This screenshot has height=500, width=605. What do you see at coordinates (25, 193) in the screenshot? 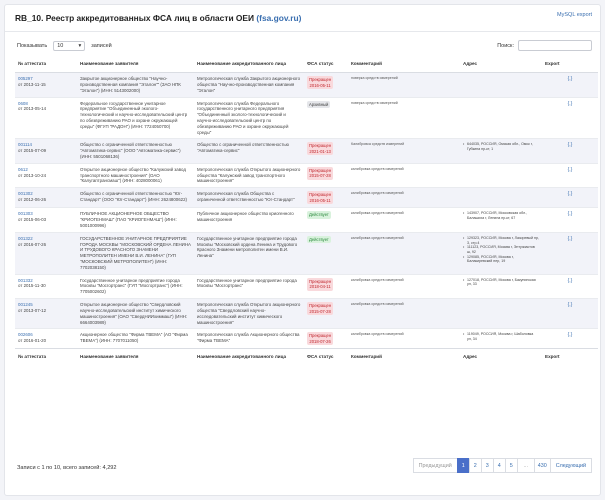
I see `certificate-link: 001302` at bounding box center [25, 193].